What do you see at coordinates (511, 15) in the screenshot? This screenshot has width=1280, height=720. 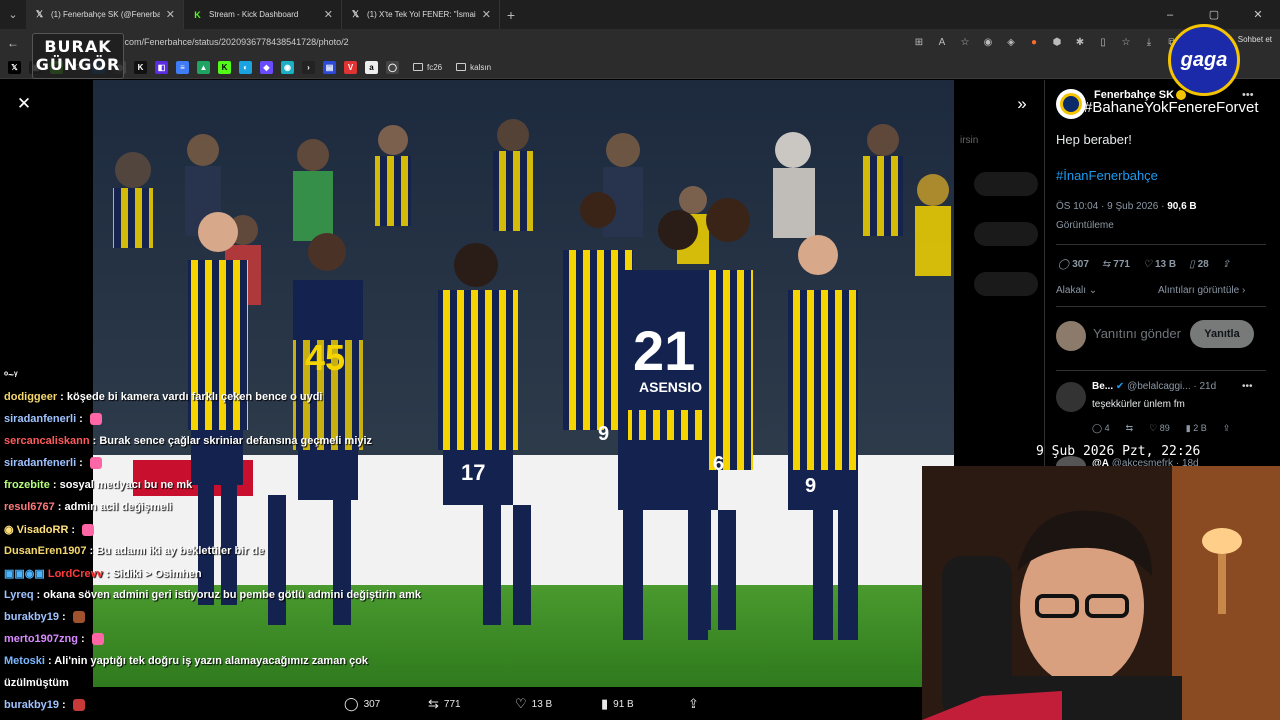 I see `new-tab-button: +` at bounding box center [511, 15].